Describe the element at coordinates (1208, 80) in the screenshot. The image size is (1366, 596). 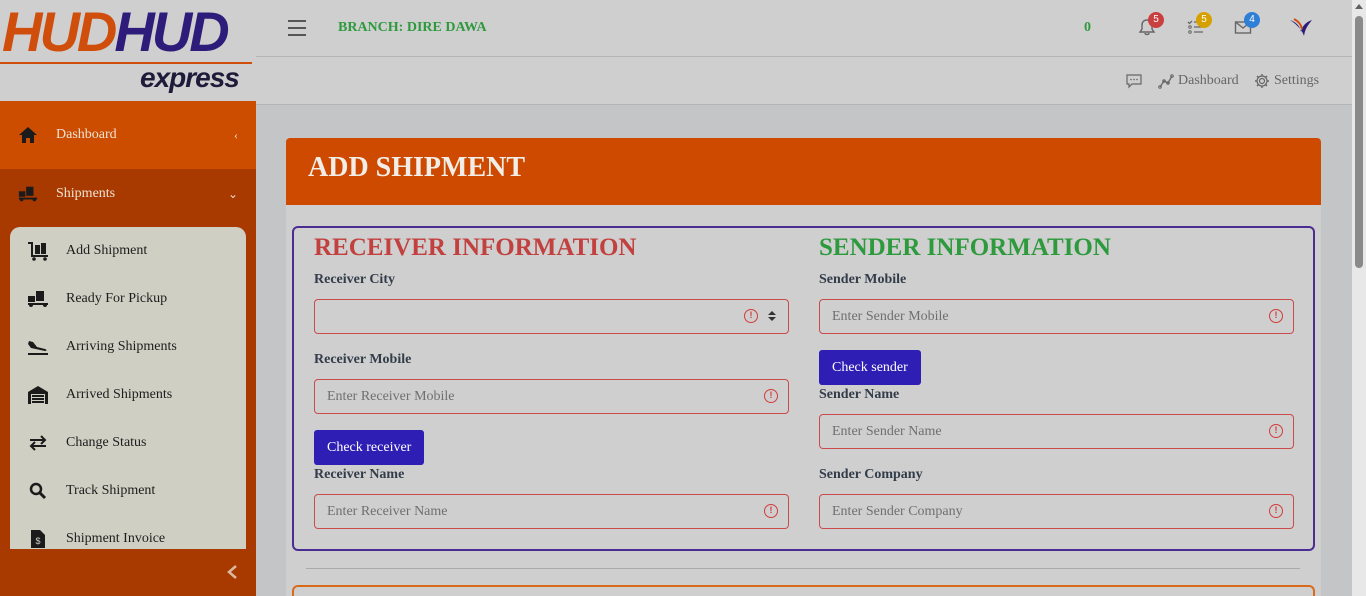
I see `subbar-dashboard-label: Dashboard` at that location.